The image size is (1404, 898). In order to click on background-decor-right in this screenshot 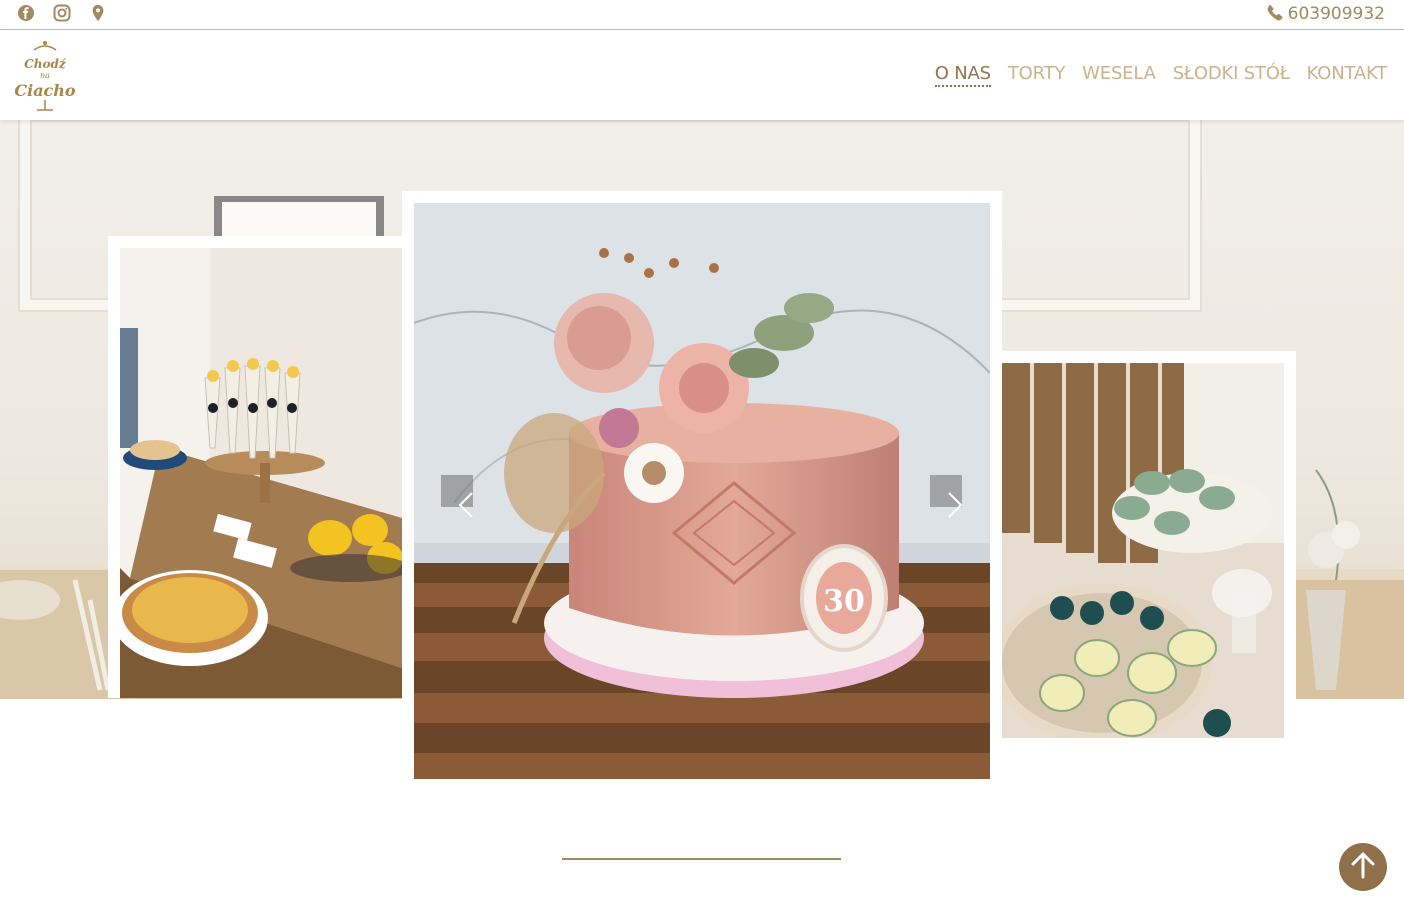, I will do `click(1350, 584)`.